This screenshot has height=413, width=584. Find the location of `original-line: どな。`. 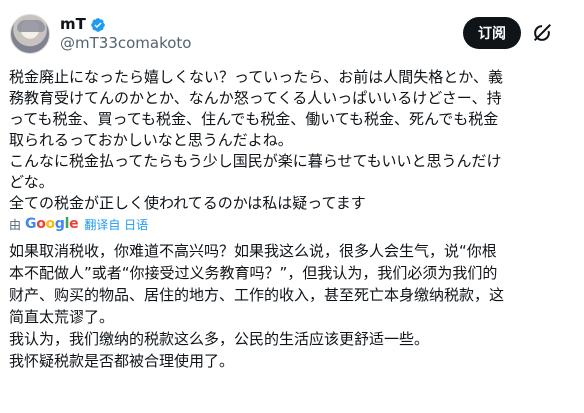

original-line: どな。 is located at coordinates (31, 182).